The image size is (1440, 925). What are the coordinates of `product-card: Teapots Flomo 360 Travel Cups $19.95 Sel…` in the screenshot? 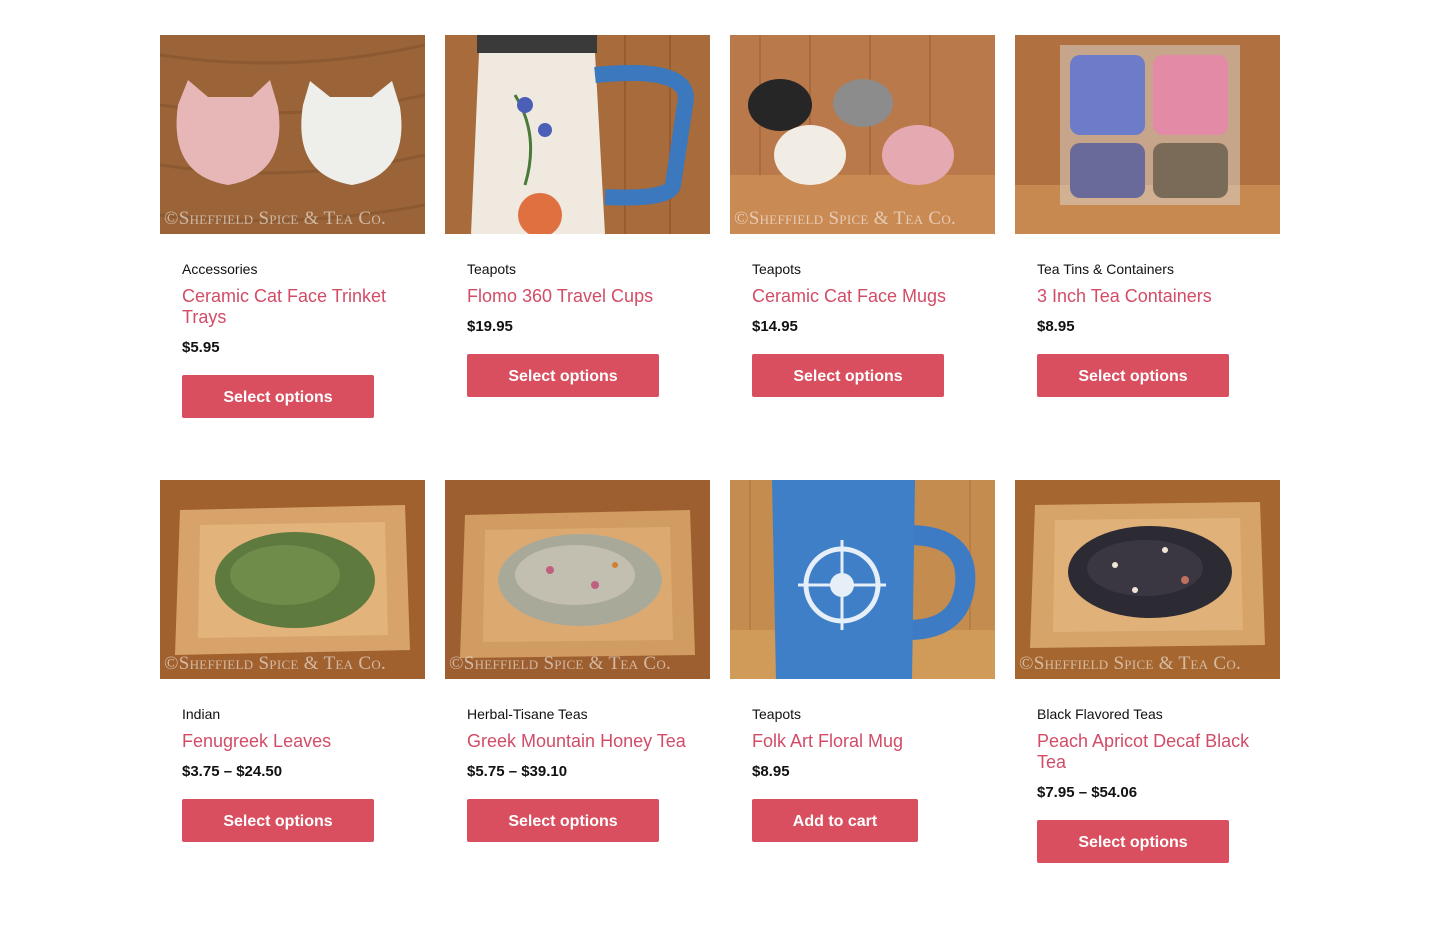 It's located at (577, 257).